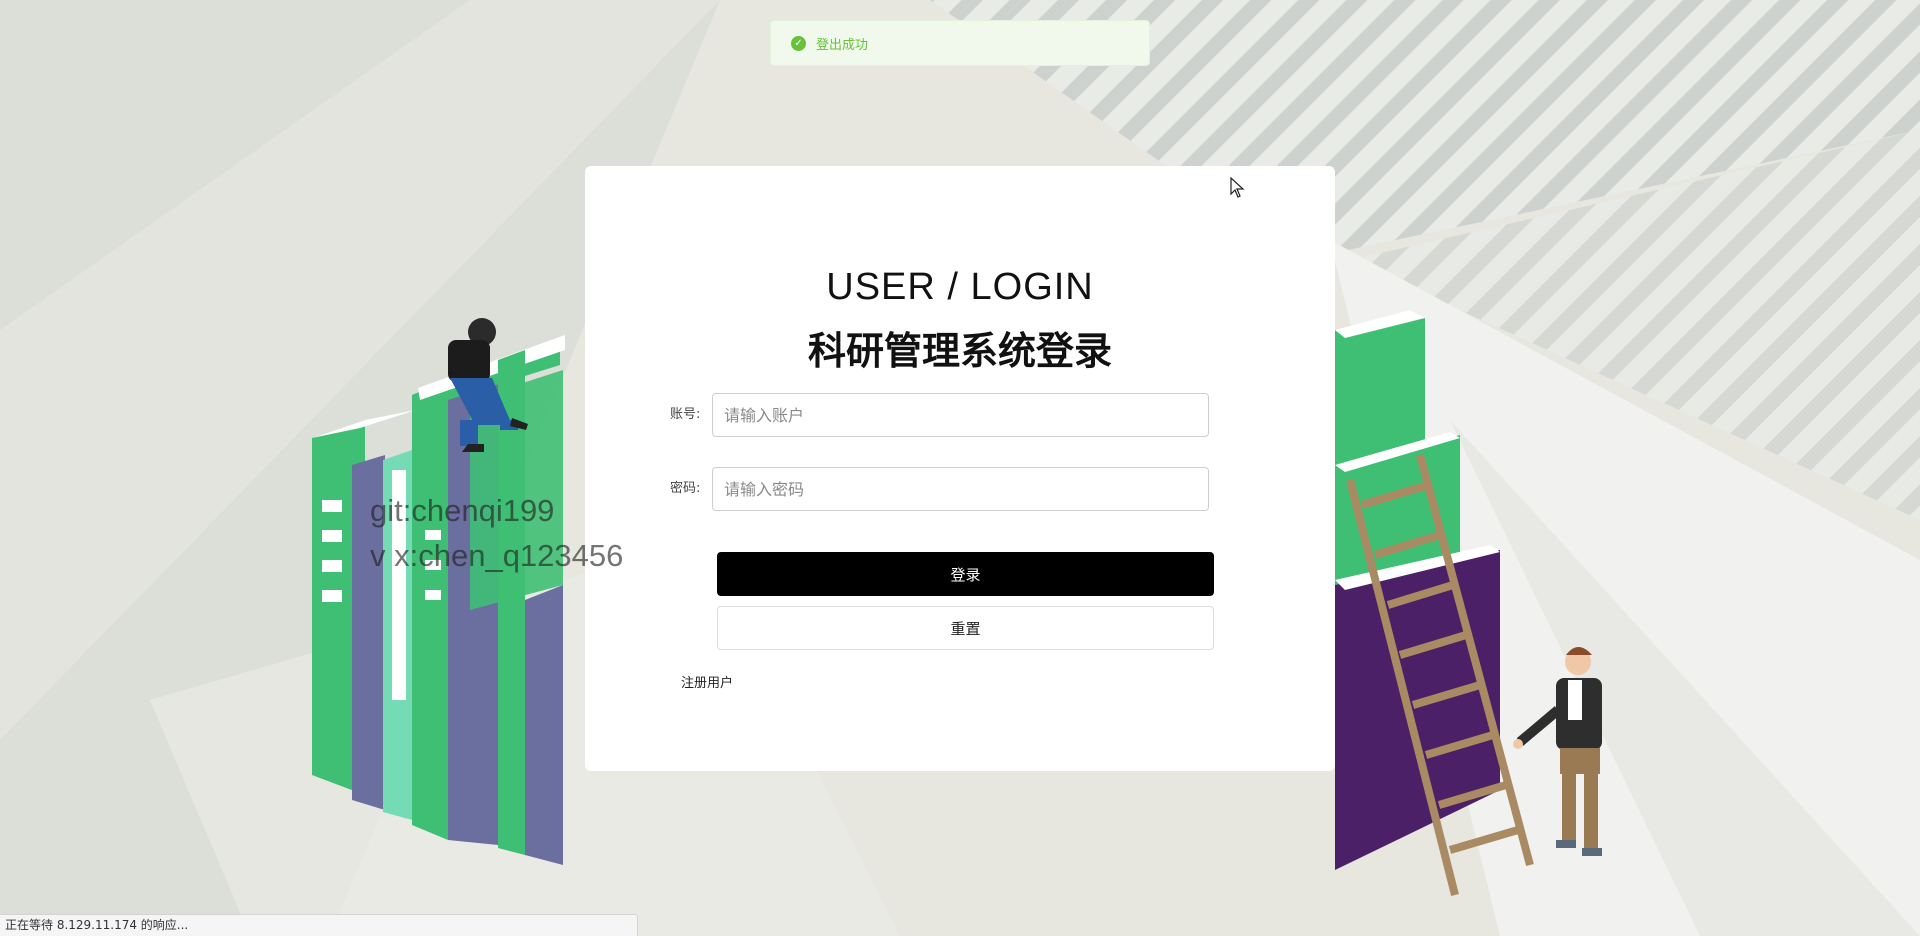 This screenshot has height=936, width=1920. Describe the element at coordinates (685, 488) in the screenshot. I see `password-label: 密码:` at that location.